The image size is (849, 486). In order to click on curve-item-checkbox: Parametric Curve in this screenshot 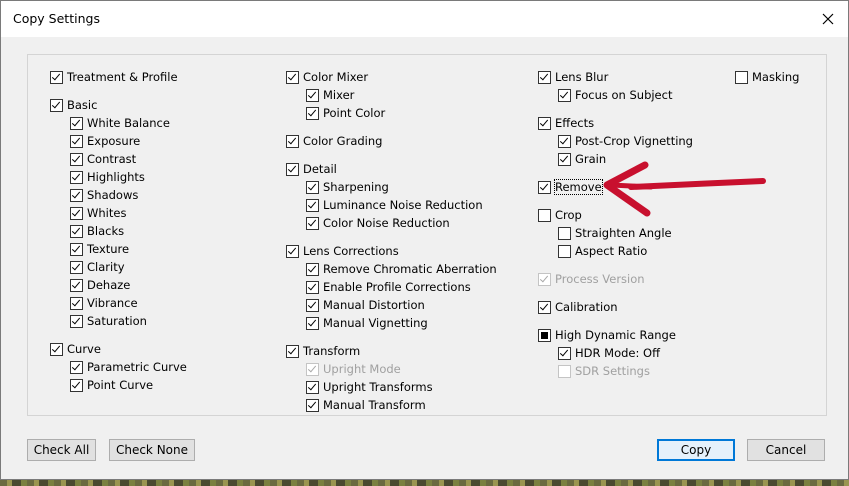, I will do `click(128, 367)`.